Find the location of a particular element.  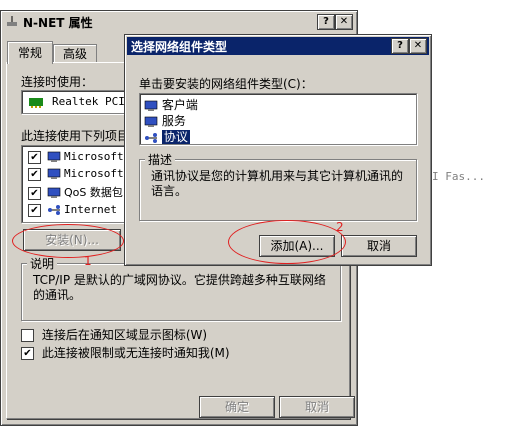

annotation-marker-1: 1 is located at coordinates (88, 261).